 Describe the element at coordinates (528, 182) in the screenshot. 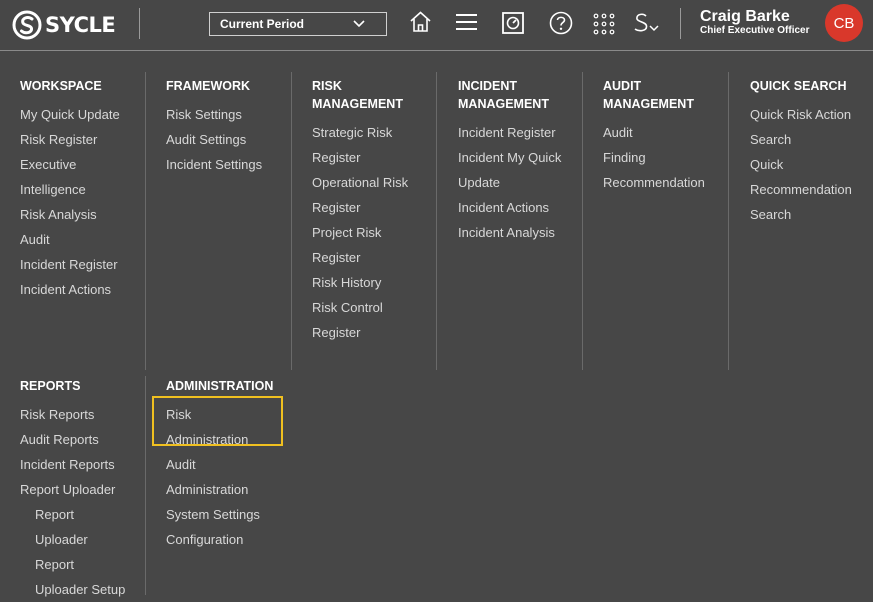

I see `menu-item: Update` at that location.